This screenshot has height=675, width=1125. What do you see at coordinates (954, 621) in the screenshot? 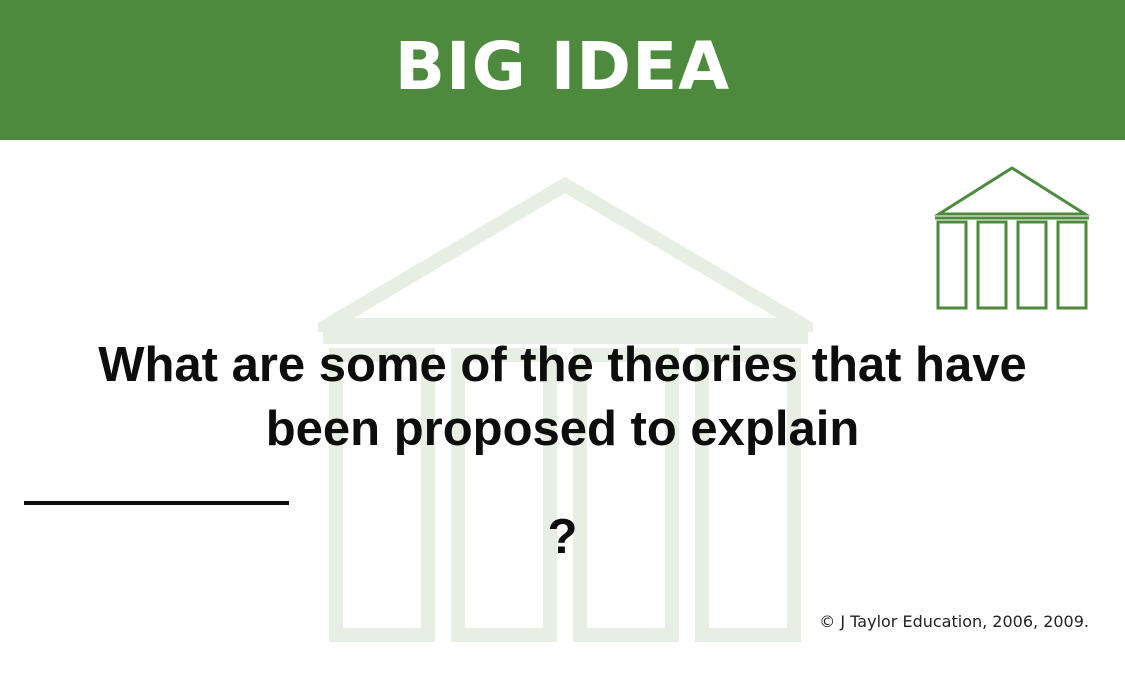
I see `copyright-notice: © J Taylor Education, 2006, 2009.` at bounding box center [954, 621].